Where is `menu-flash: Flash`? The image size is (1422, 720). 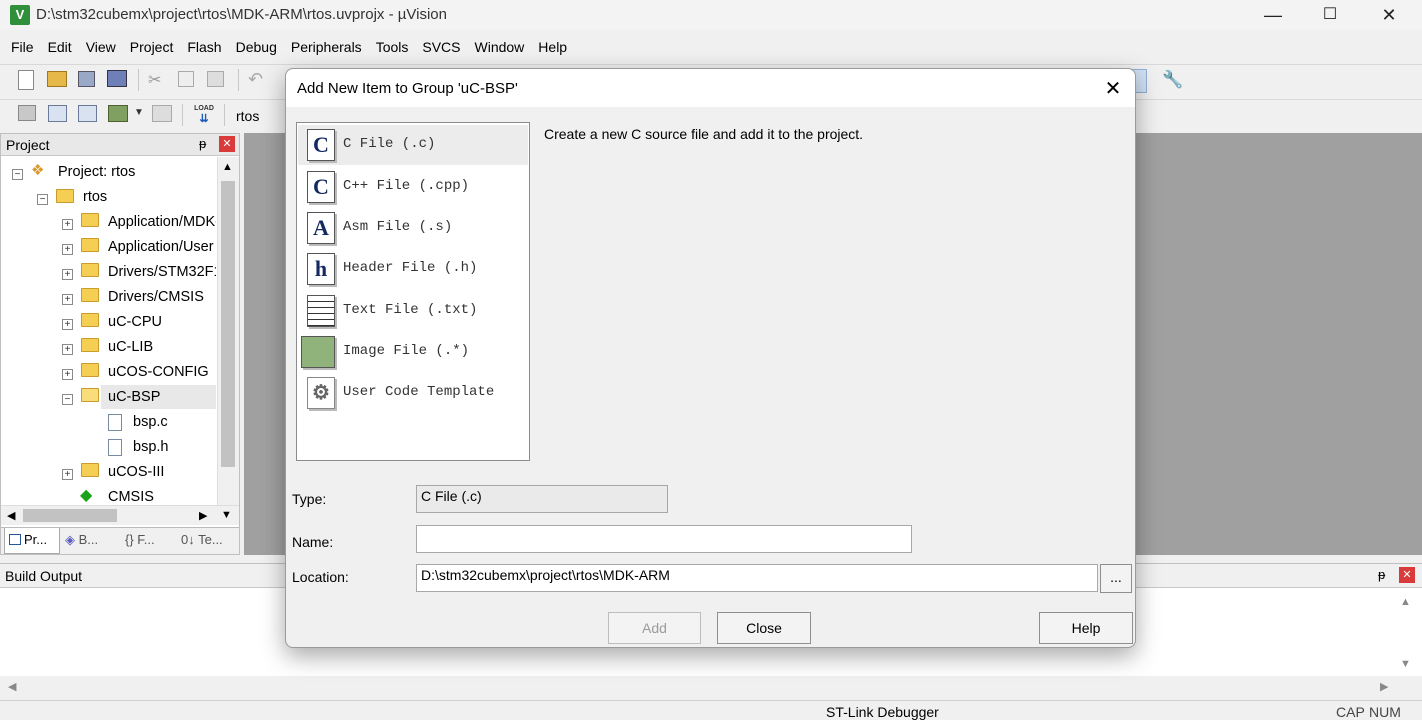
menu-flash: Flash is located at coordinates (204, 47).